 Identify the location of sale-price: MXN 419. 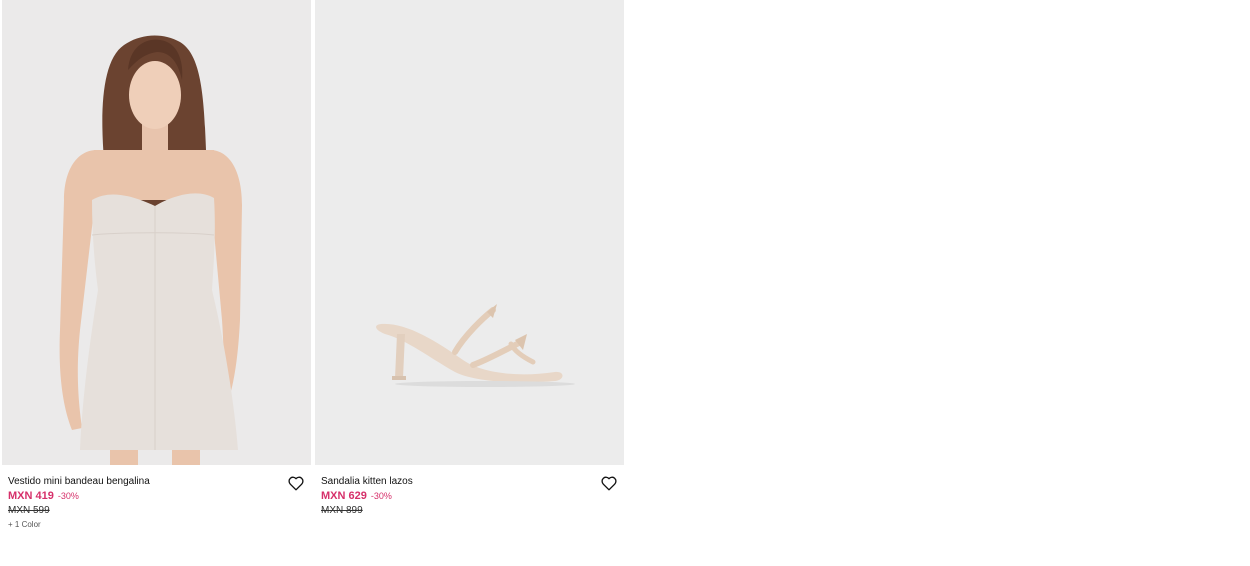
(31, 496).